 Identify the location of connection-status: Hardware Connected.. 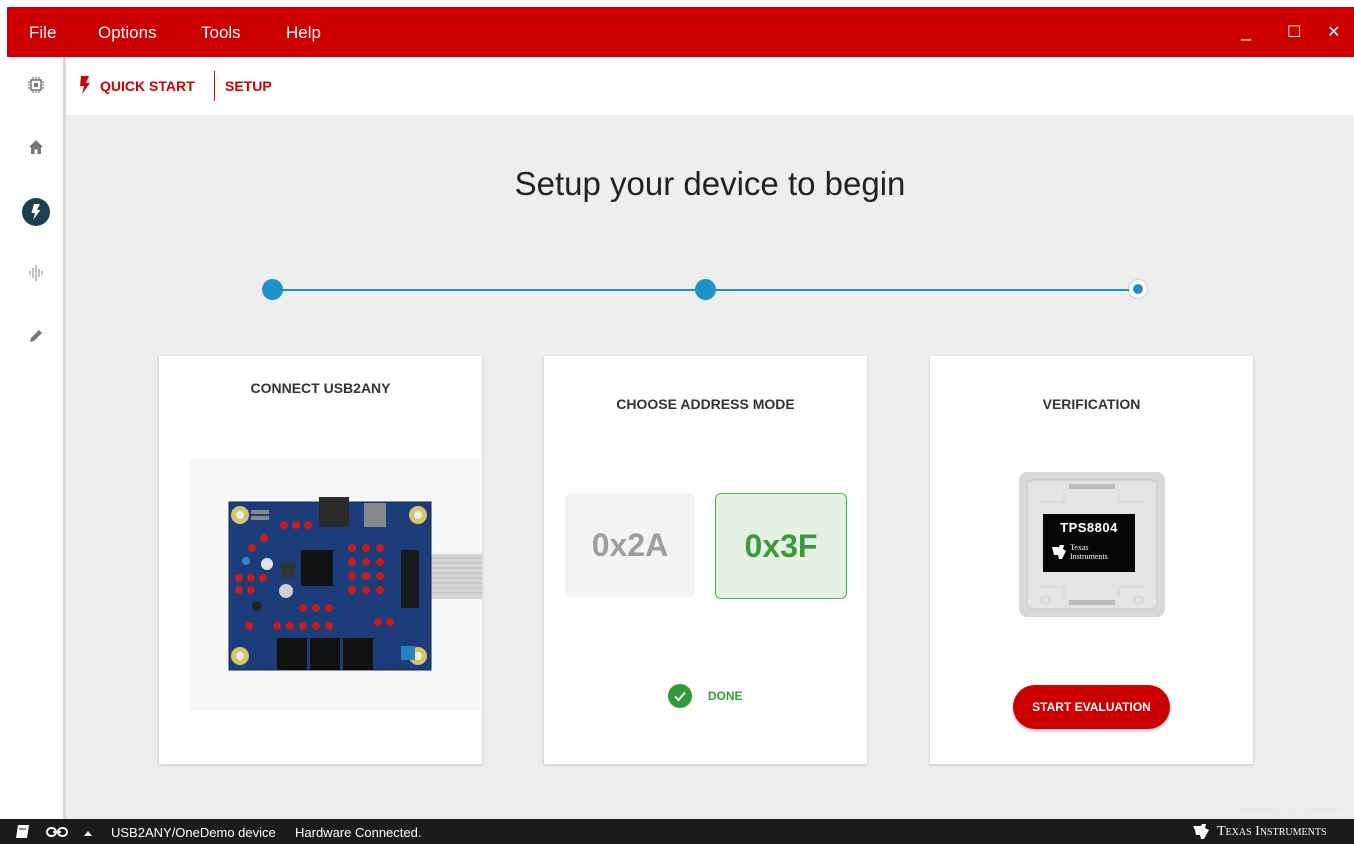
(358, 832).